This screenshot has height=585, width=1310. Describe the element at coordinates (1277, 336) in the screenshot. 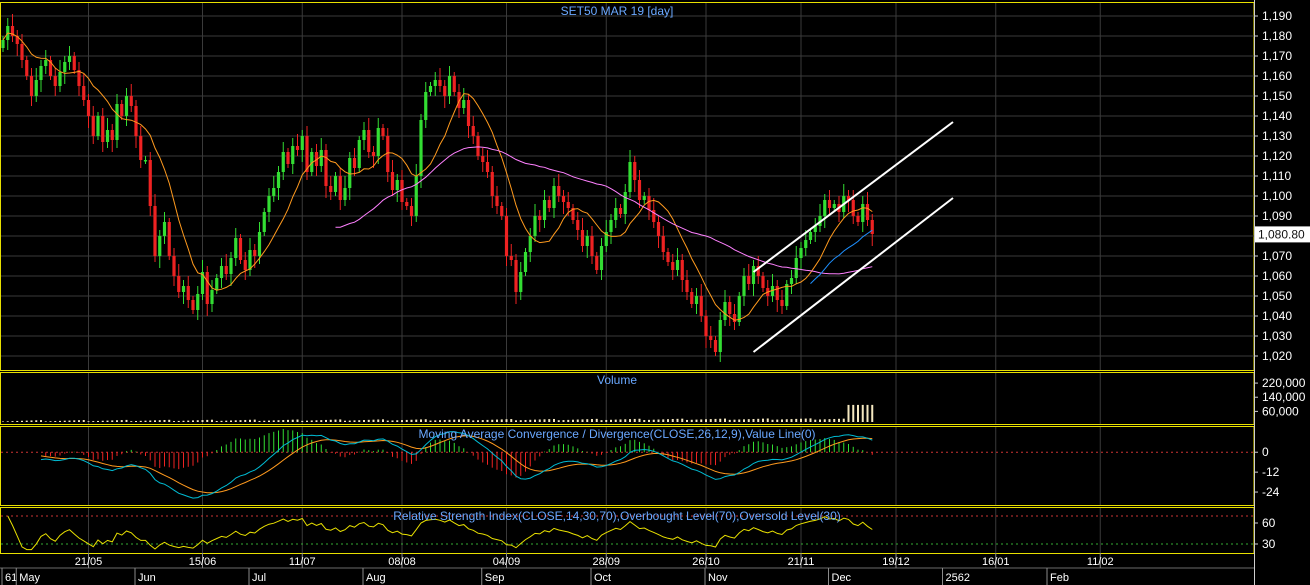

I see `price-tick-label: 1,030` at that location.